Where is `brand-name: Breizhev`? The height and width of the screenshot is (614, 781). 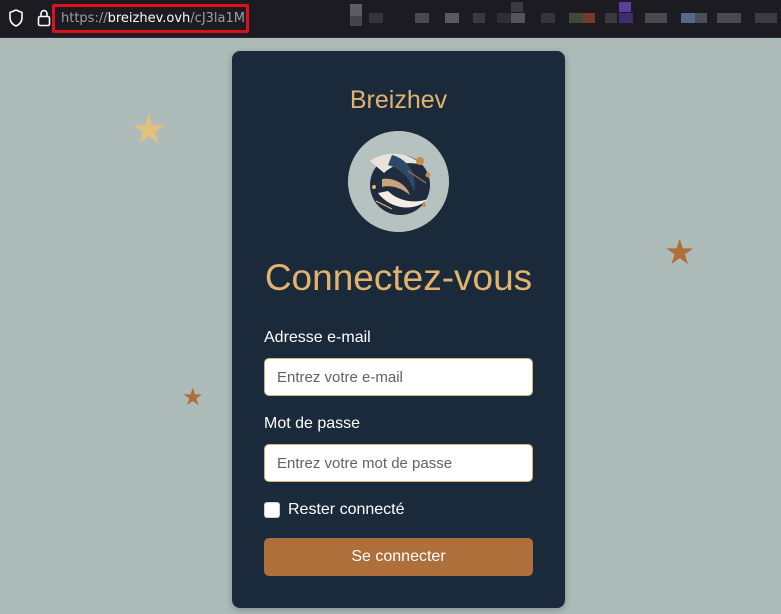
brand-name: Breizhev is located at coordinates (398, 100).